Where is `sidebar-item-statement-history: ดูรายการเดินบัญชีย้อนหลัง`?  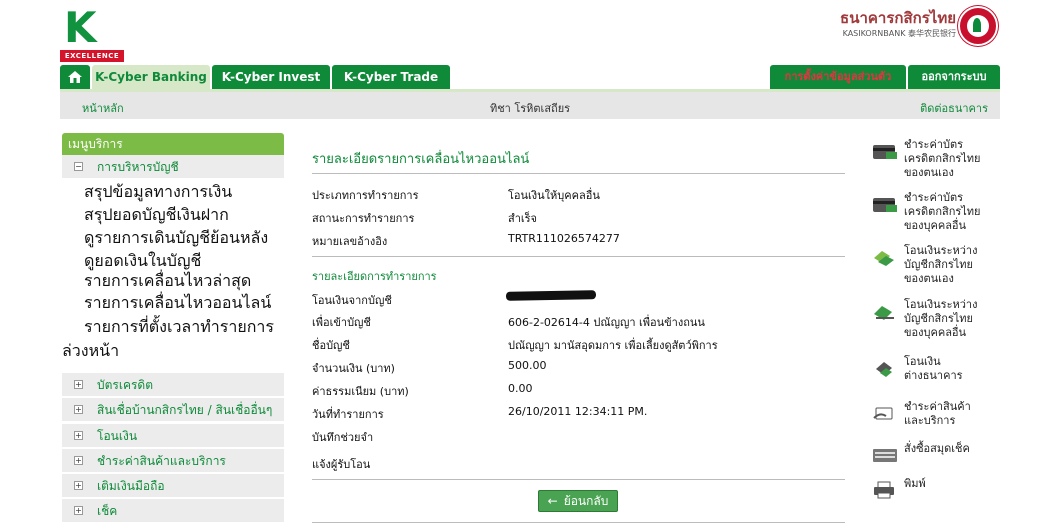
sidebar-item-statement-history: ดูรายการเดินบัญชีย้อนหลัง is located at coordinates (176, 238).